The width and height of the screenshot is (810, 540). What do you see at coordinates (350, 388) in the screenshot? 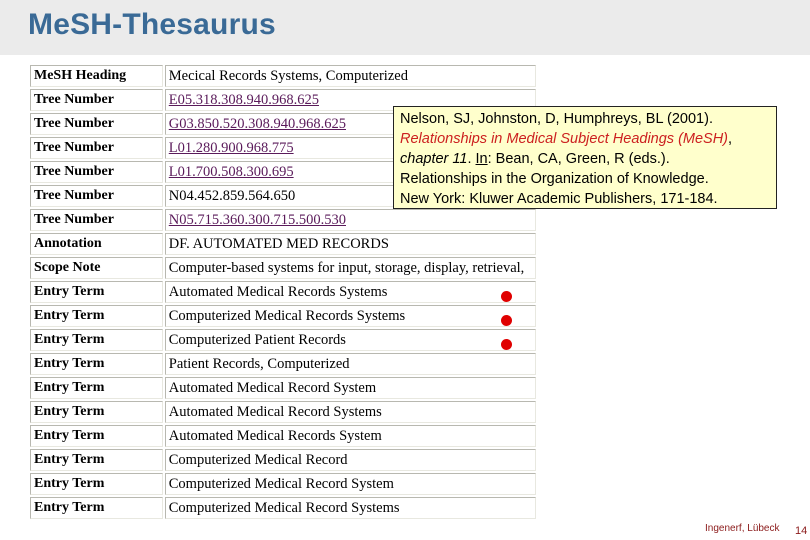
I see `row-value: Automated Medical Record System` at bounding box center [350, 388].